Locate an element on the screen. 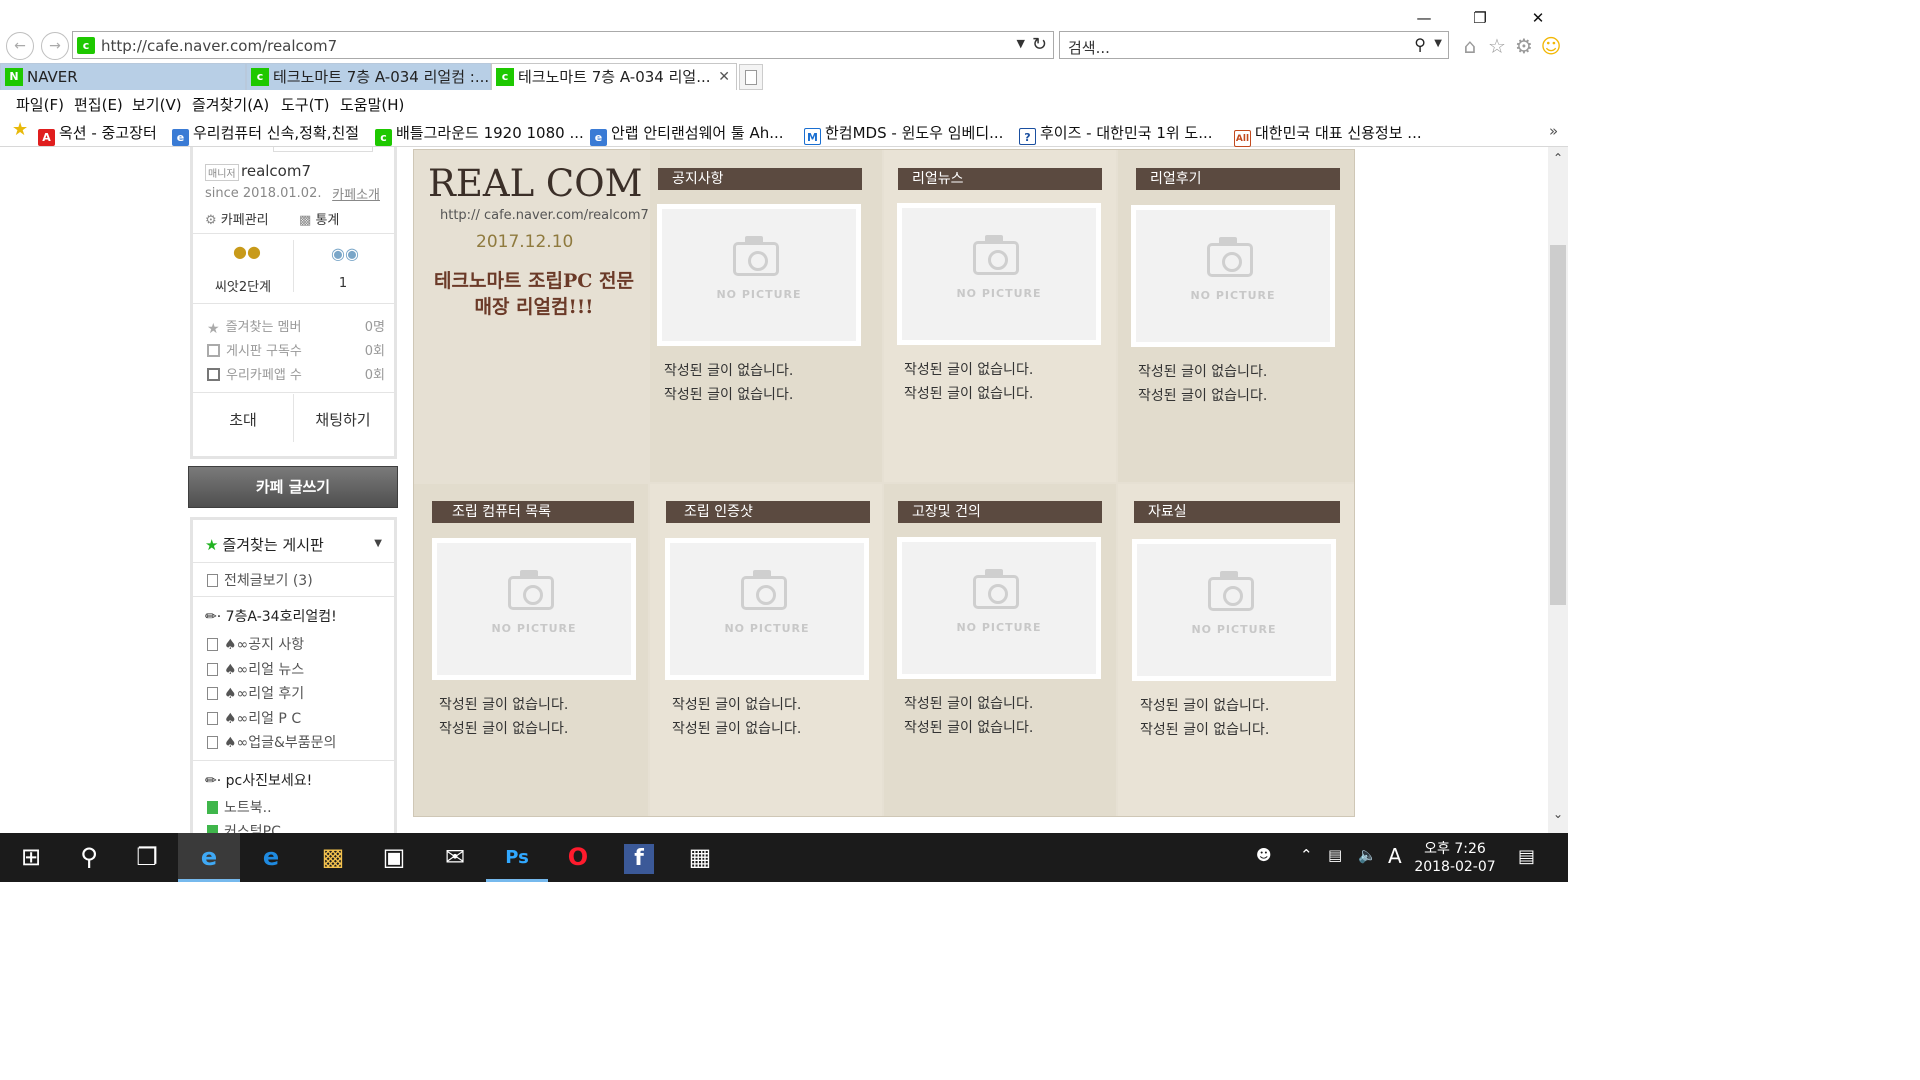  smiley-icon: ☺ is located at coordinates (1551, 46).